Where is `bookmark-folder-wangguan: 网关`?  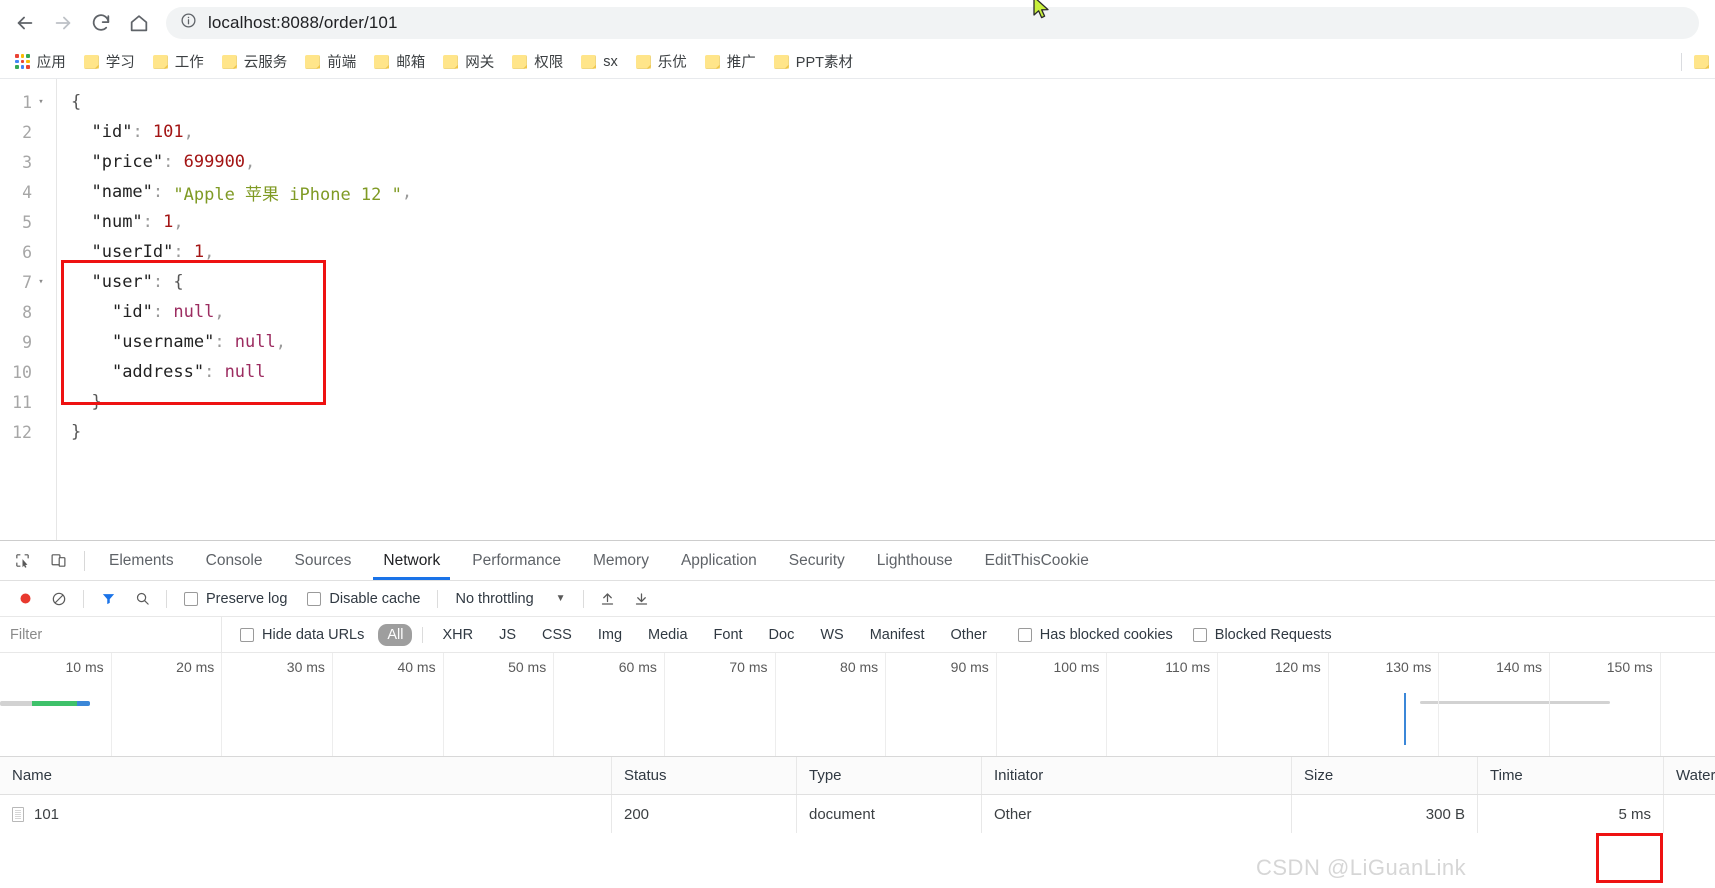 bookmark-folder-wangguan: 网关 is located at coordinates (468, 61).